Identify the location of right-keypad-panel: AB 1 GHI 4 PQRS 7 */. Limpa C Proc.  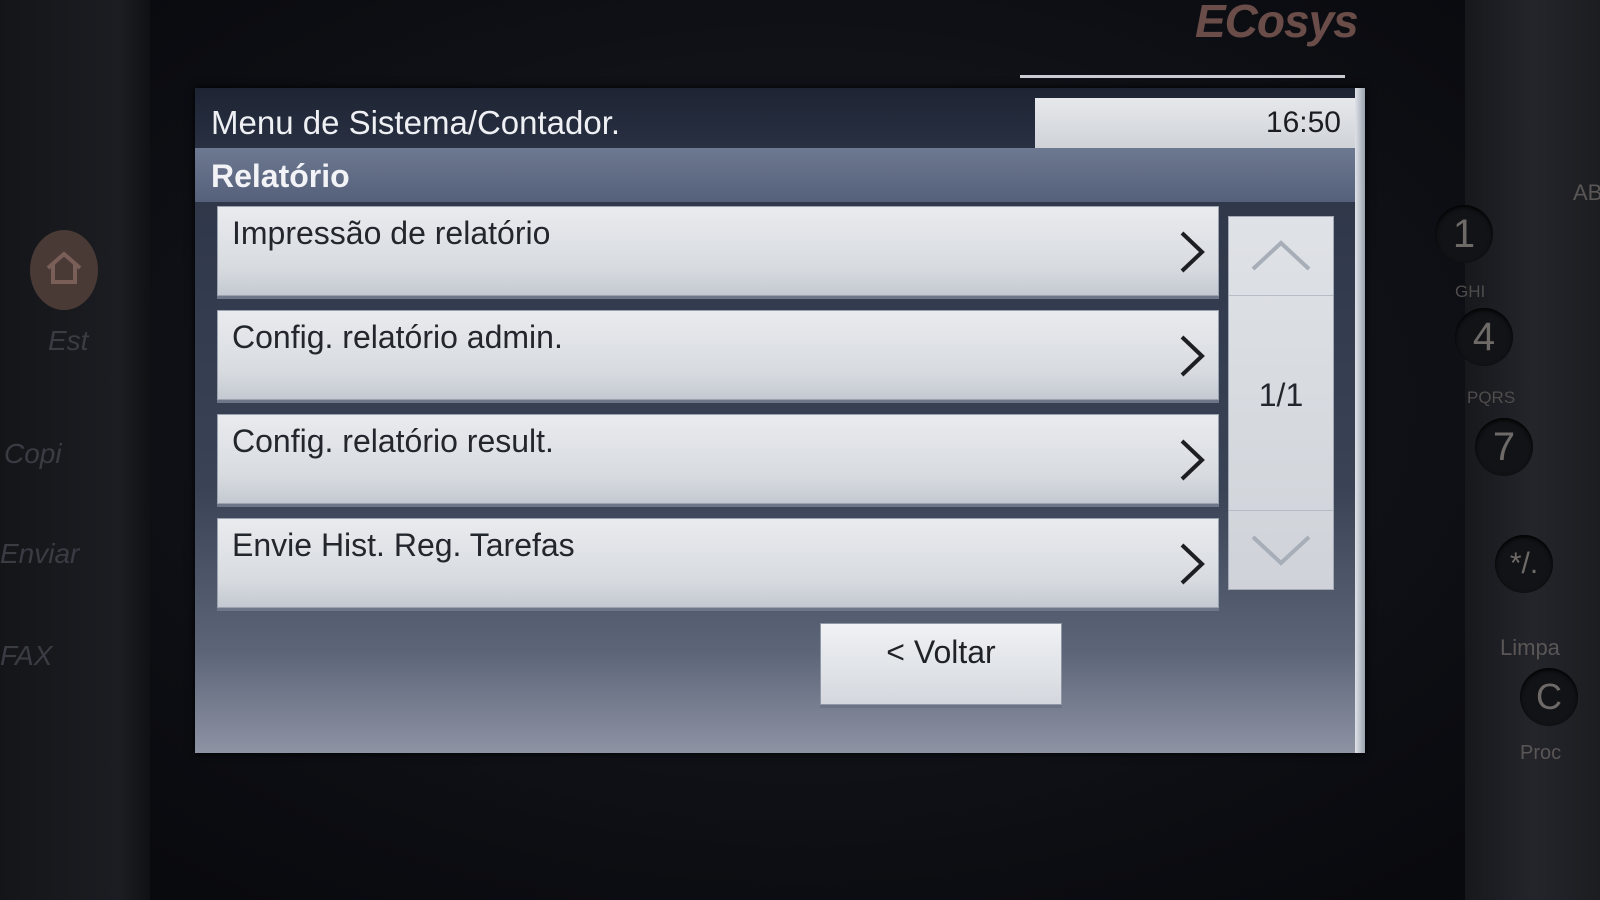
(1517, 450).